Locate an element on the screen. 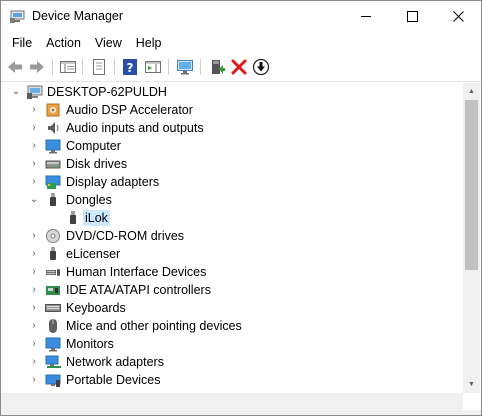 The width and height of the screenshot is (482, 416). tree-item-label: Display adapters is located at coordinates (113, 182).